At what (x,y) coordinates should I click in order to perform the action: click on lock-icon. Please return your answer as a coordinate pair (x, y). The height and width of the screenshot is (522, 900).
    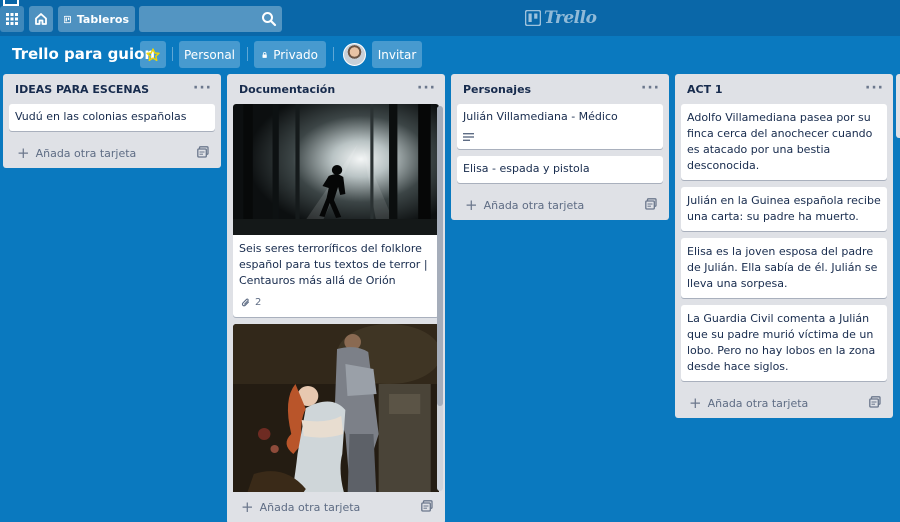
    Looking at the image, I should click on (264, 54).